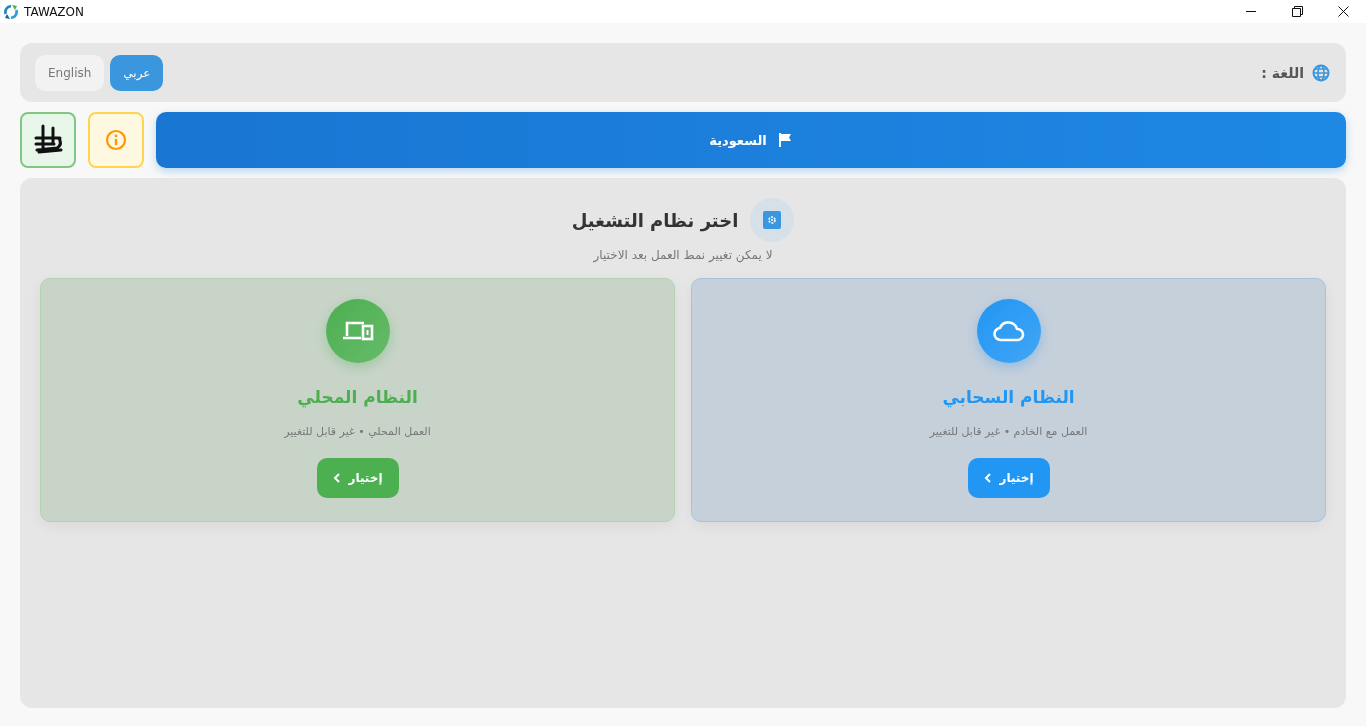  What do you see at coordinates (70, 72) in the screenshot?
I see `language-option: English` at bounding box center [70, 72].